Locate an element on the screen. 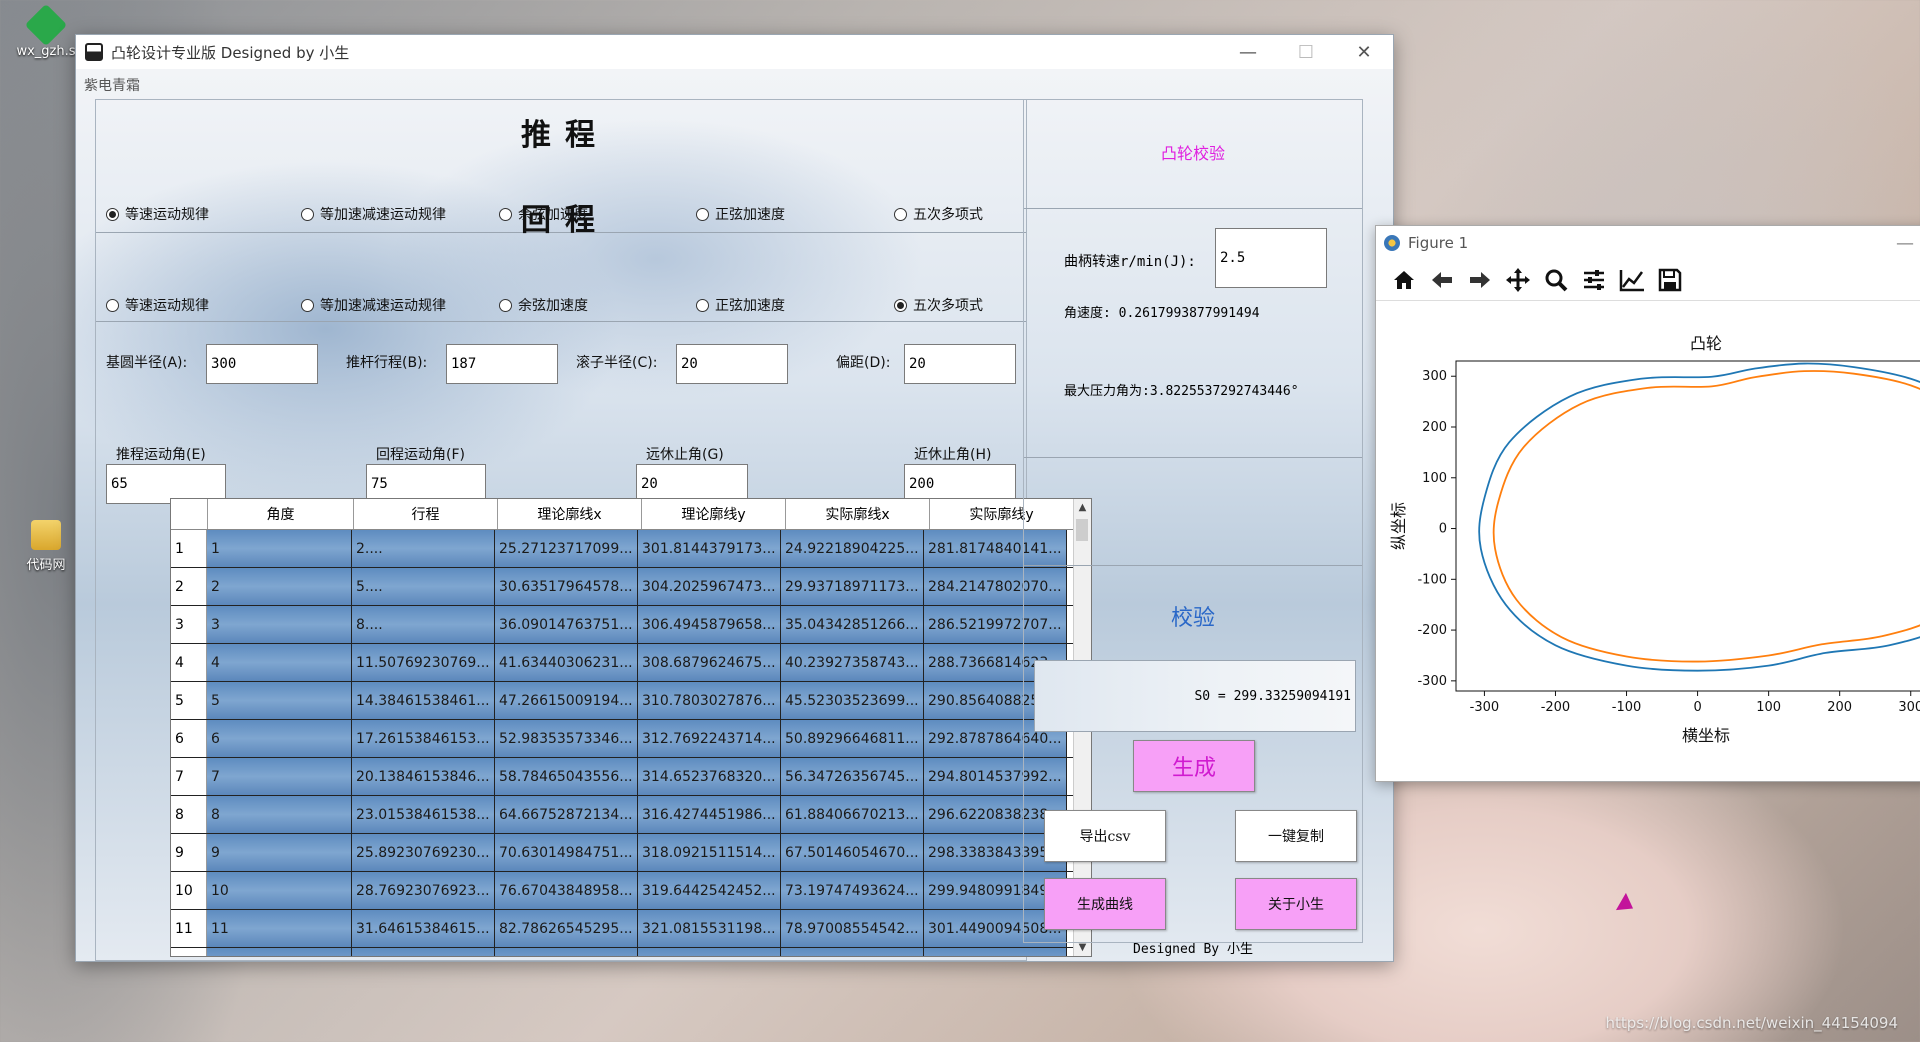 Image resolution: width=1920 pixels, height=1042 pixels. maximize-button: ☐ is located at coordinates (1306, 52).